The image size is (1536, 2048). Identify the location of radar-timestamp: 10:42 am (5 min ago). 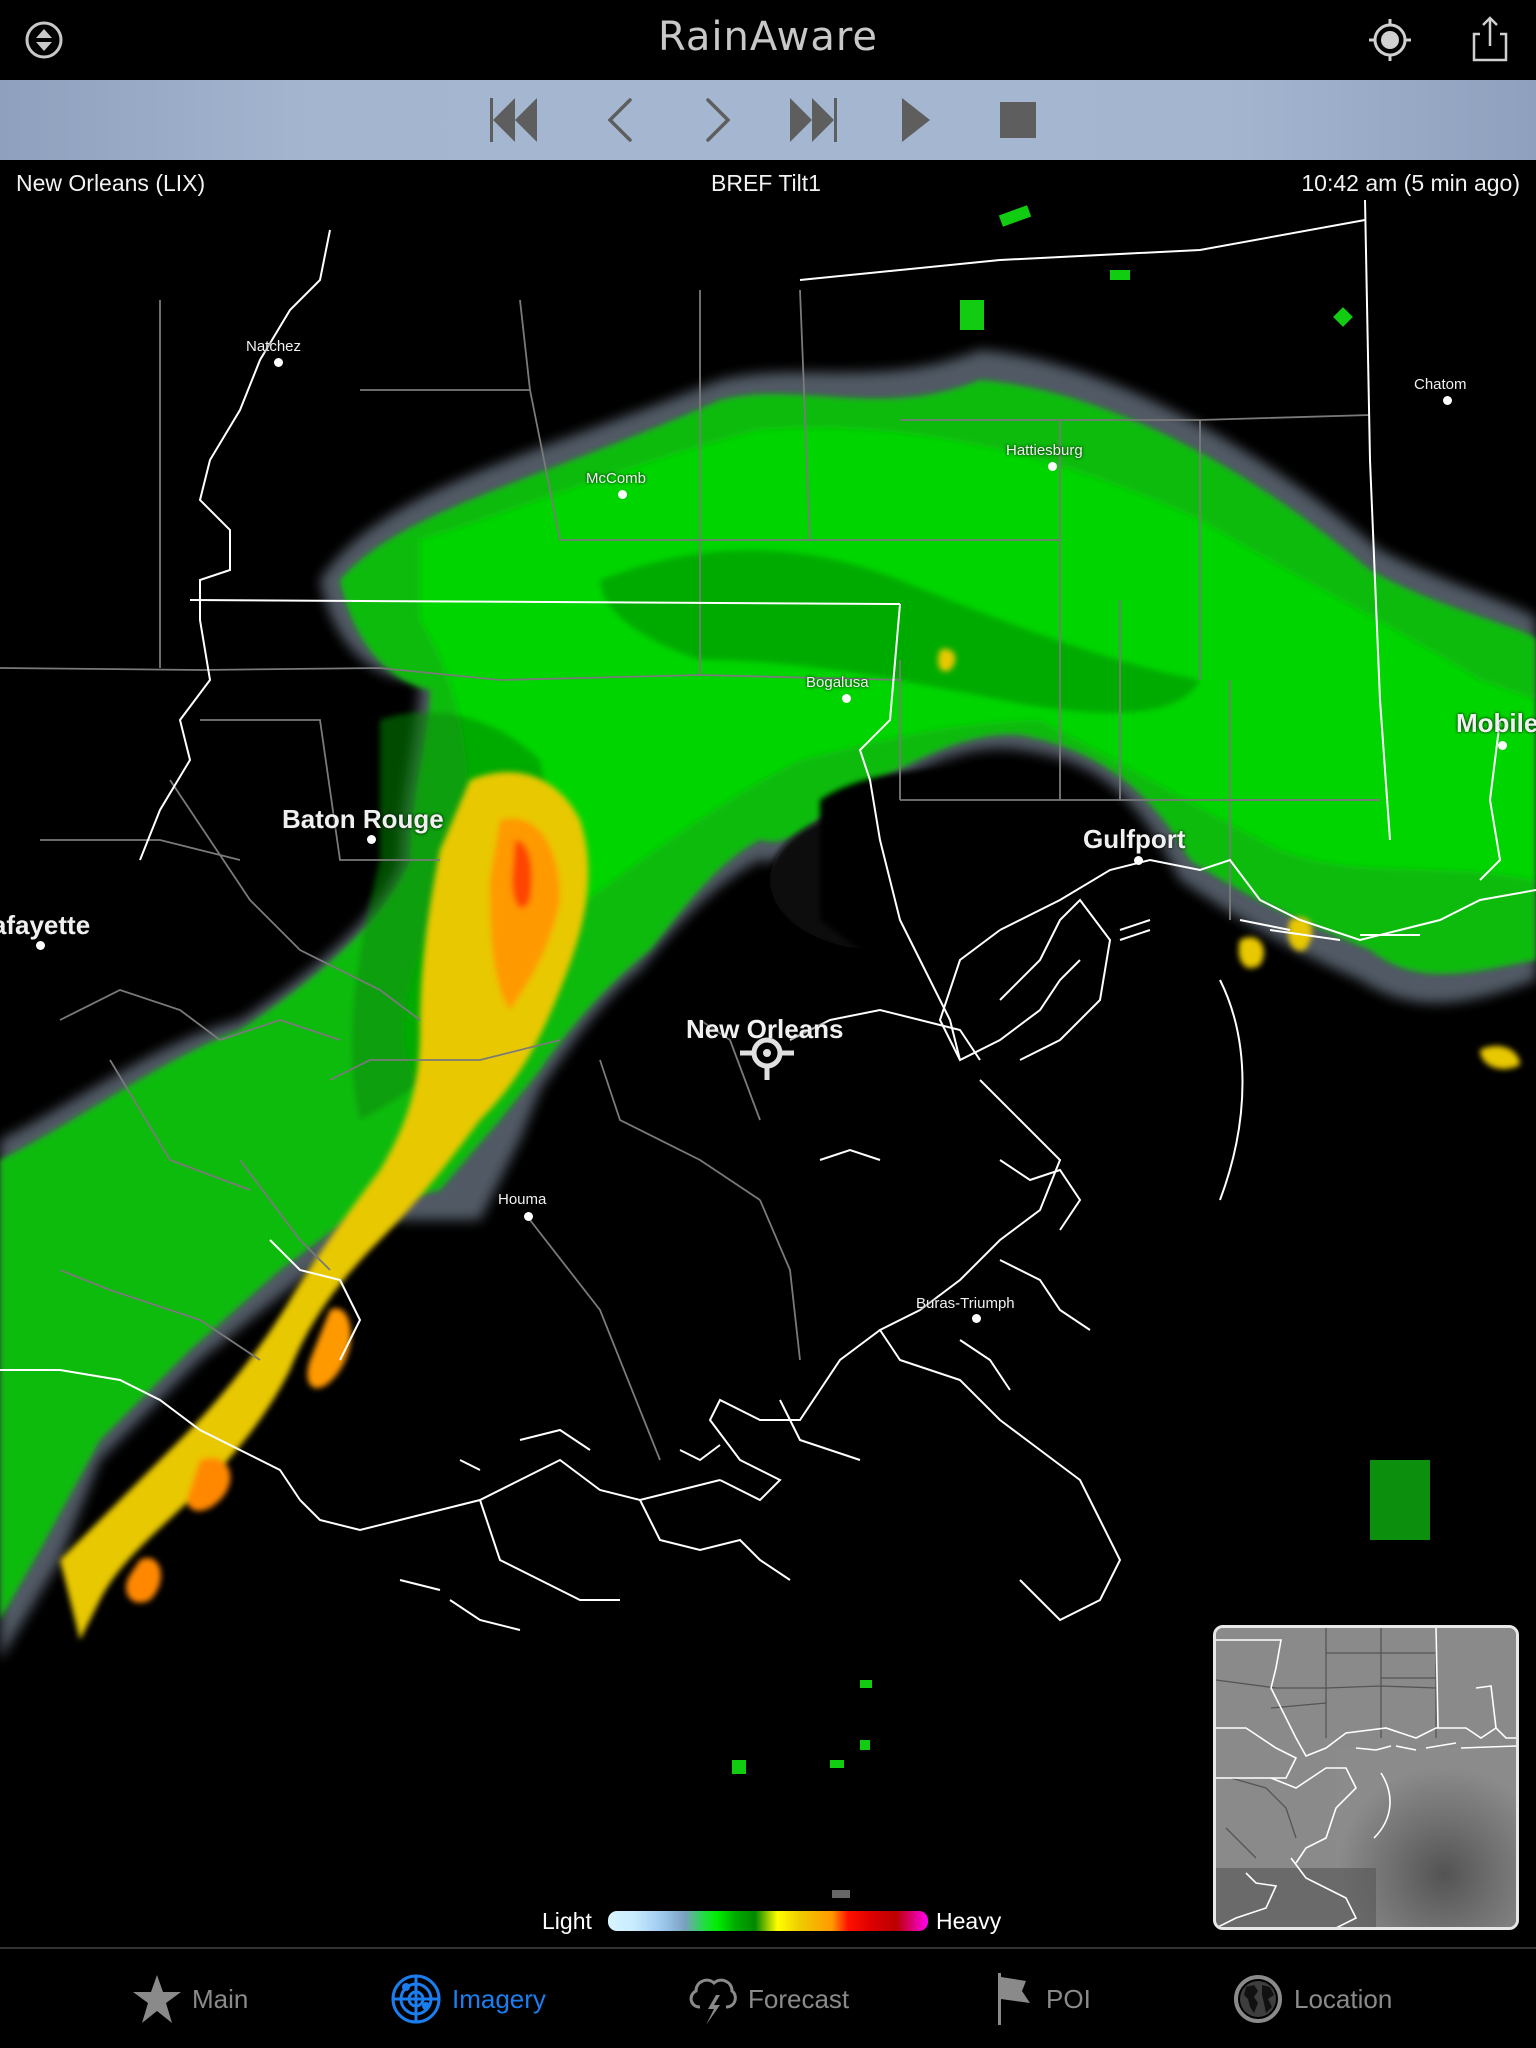
(1410, 183).